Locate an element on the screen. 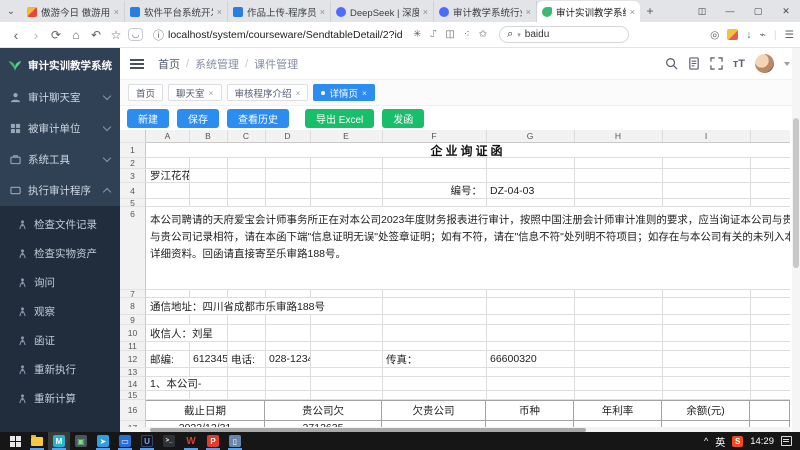 The width and height of the screenshot is (800, 450). export-excel-button: 导出 Excel is located at coordinates (340, 118).